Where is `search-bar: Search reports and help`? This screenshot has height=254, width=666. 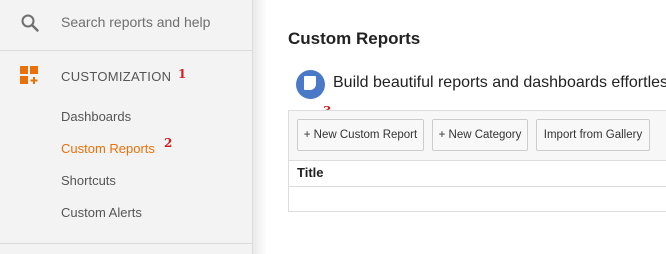 search-bar: Search reports and help is located at coordinates (126, 25).